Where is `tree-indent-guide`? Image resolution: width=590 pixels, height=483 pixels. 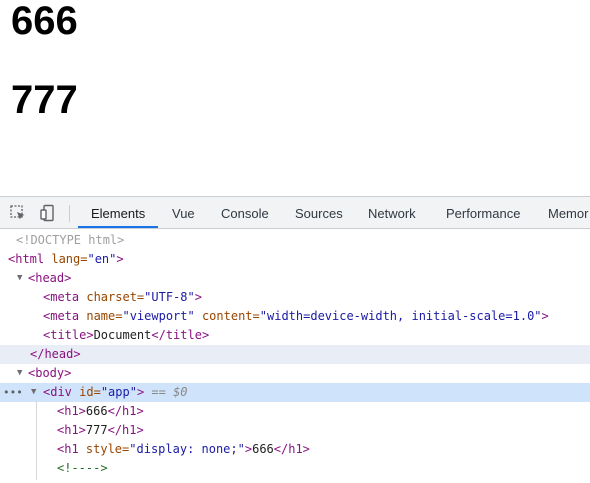 tree-indent-guide is located at coordinates (36, 440).